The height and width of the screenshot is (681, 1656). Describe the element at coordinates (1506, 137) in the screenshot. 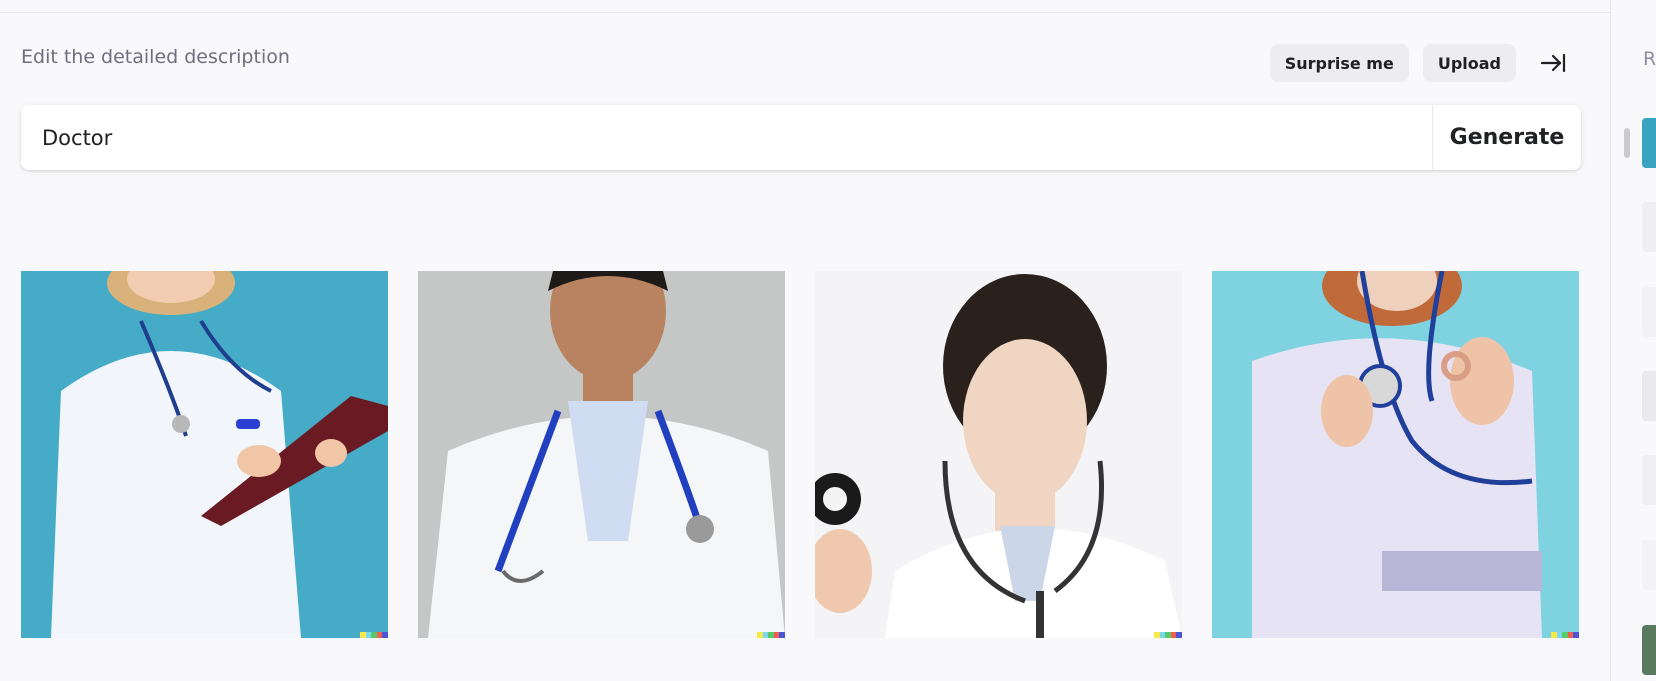

I see `generate-button: Generate` at that location.